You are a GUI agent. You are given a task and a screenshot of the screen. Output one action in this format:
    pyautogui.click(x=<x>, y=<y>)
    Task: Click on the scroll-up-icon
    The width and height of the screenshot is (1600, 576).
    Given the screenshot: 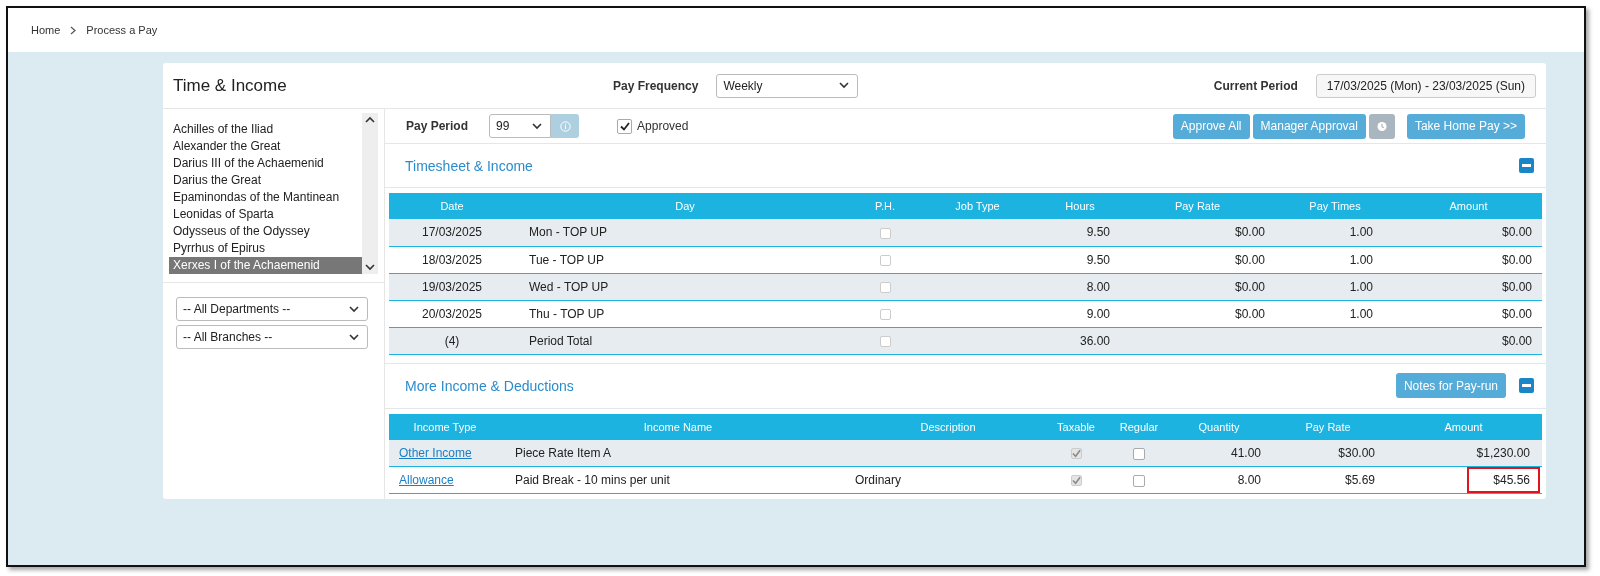 What is the action you would take?
    pyautogui.click(x=370, y=119)
    